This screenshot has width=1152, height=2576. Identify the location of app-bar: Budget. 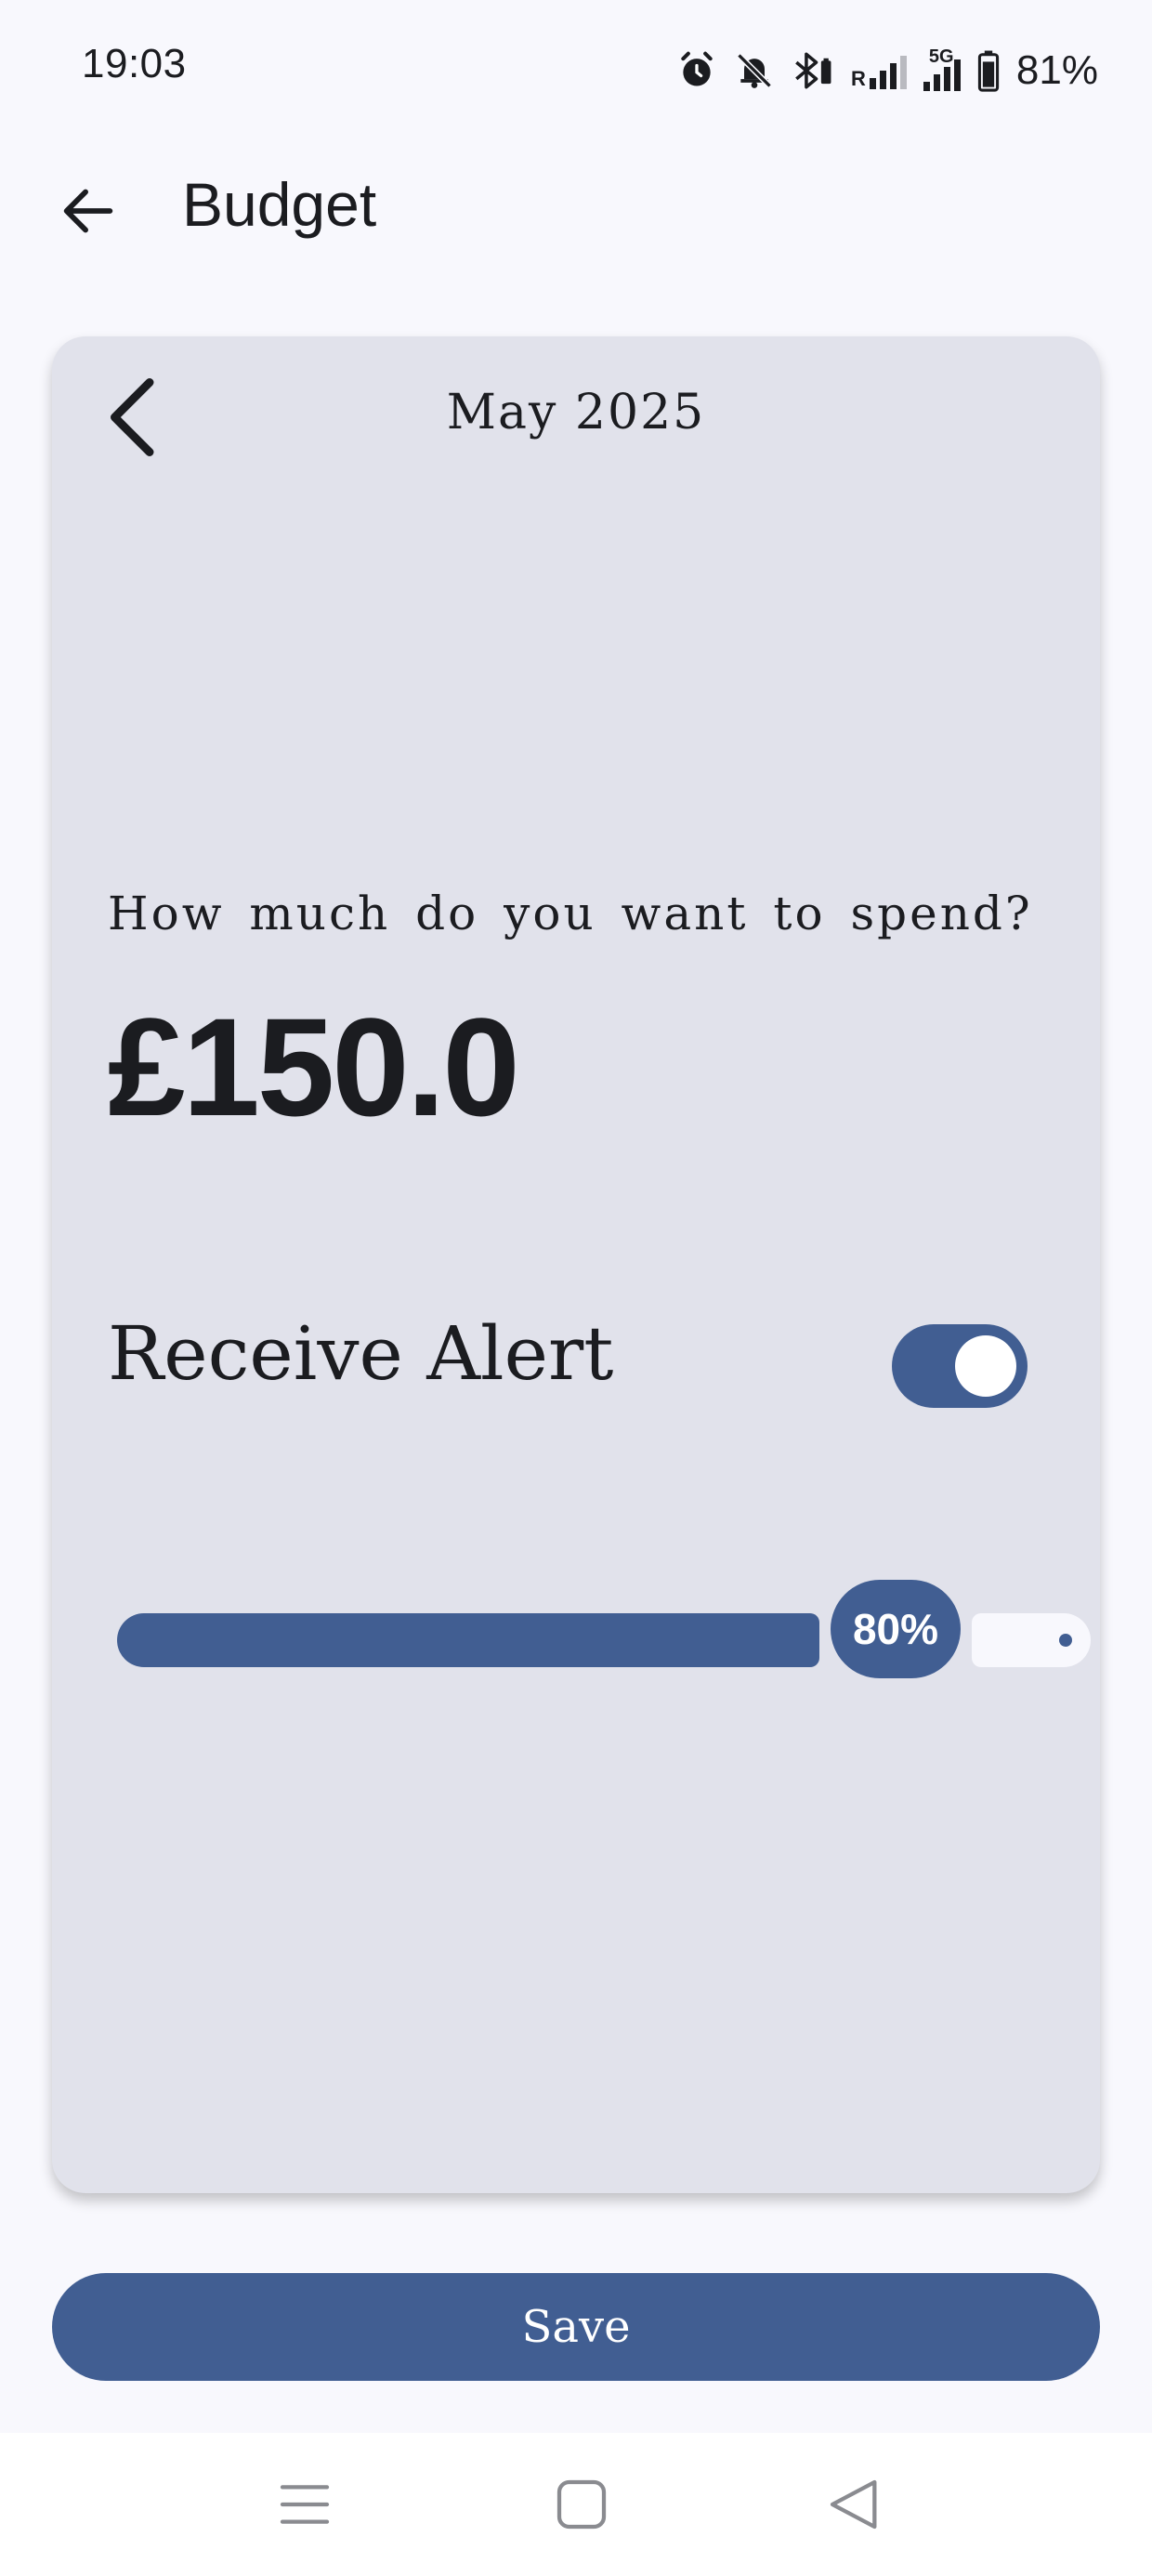
(576, 209).